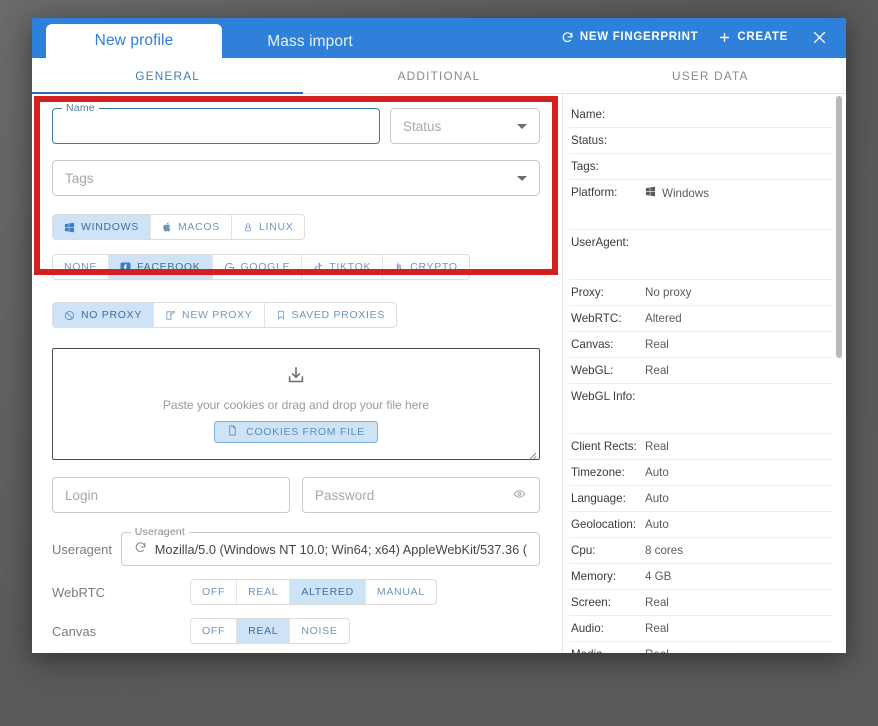 The height and width of the screenshot is (726, 878). I want to click on cookies-from-file-button: COOKIES FROM FILE, so click(296, 432).